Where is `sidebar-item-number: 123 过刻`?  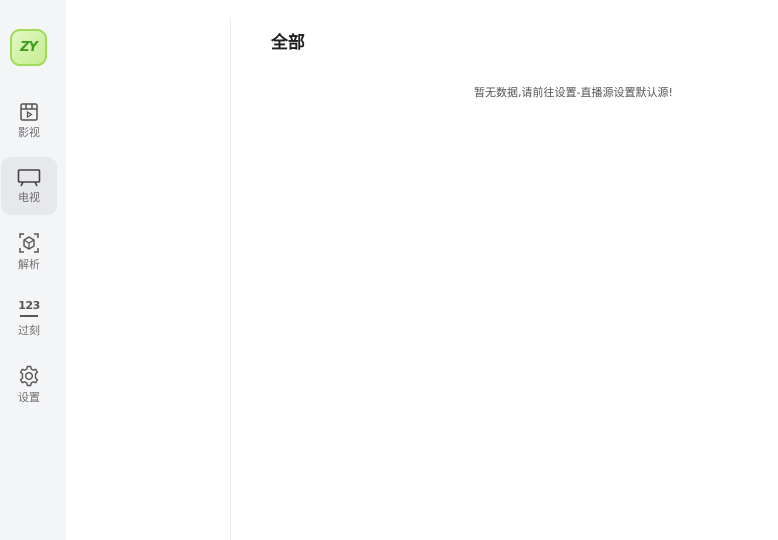 sidebar-item-number: 123 过刻 is located at coordinates (29, 319).